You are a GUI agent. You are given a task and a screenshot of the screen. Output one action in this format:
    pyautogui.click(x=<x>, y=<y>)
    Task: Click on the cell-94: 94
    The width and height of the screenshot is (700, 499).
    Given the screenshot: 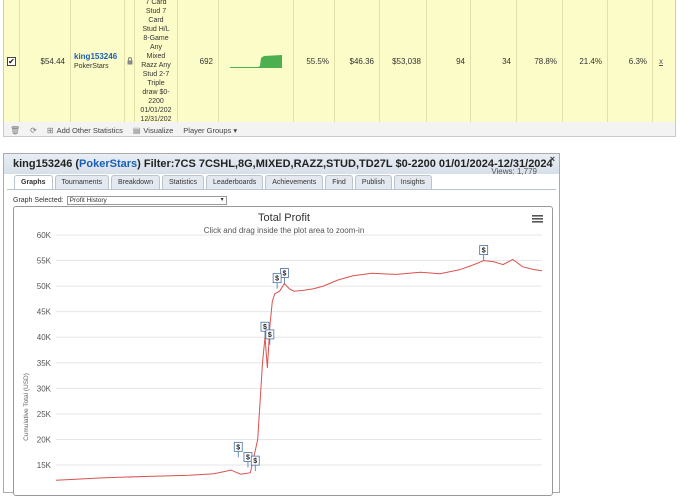 What is the action you would take?
    pyautogui.click(x=449, y=61)
    